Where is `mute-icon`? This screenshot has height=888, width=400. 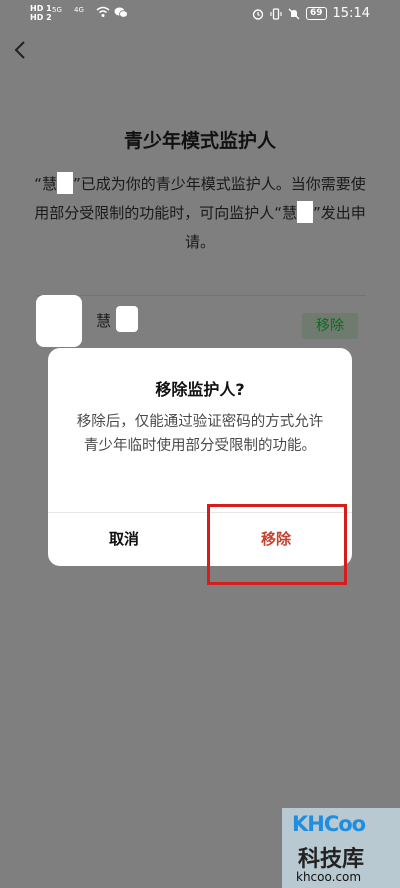
mute-icon is located at coordinates (294, 13).